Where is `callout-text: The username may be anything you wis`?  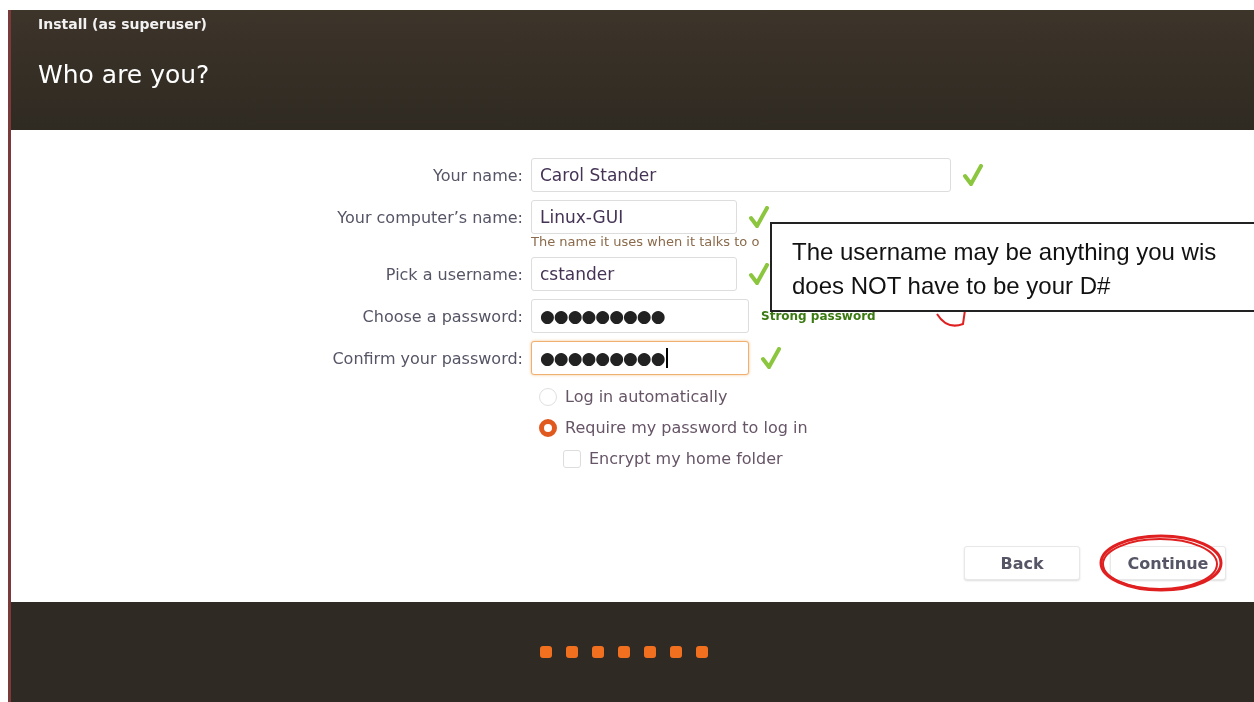
callout-text: The username may be anything you wis is located at coordinates (1005, 252).